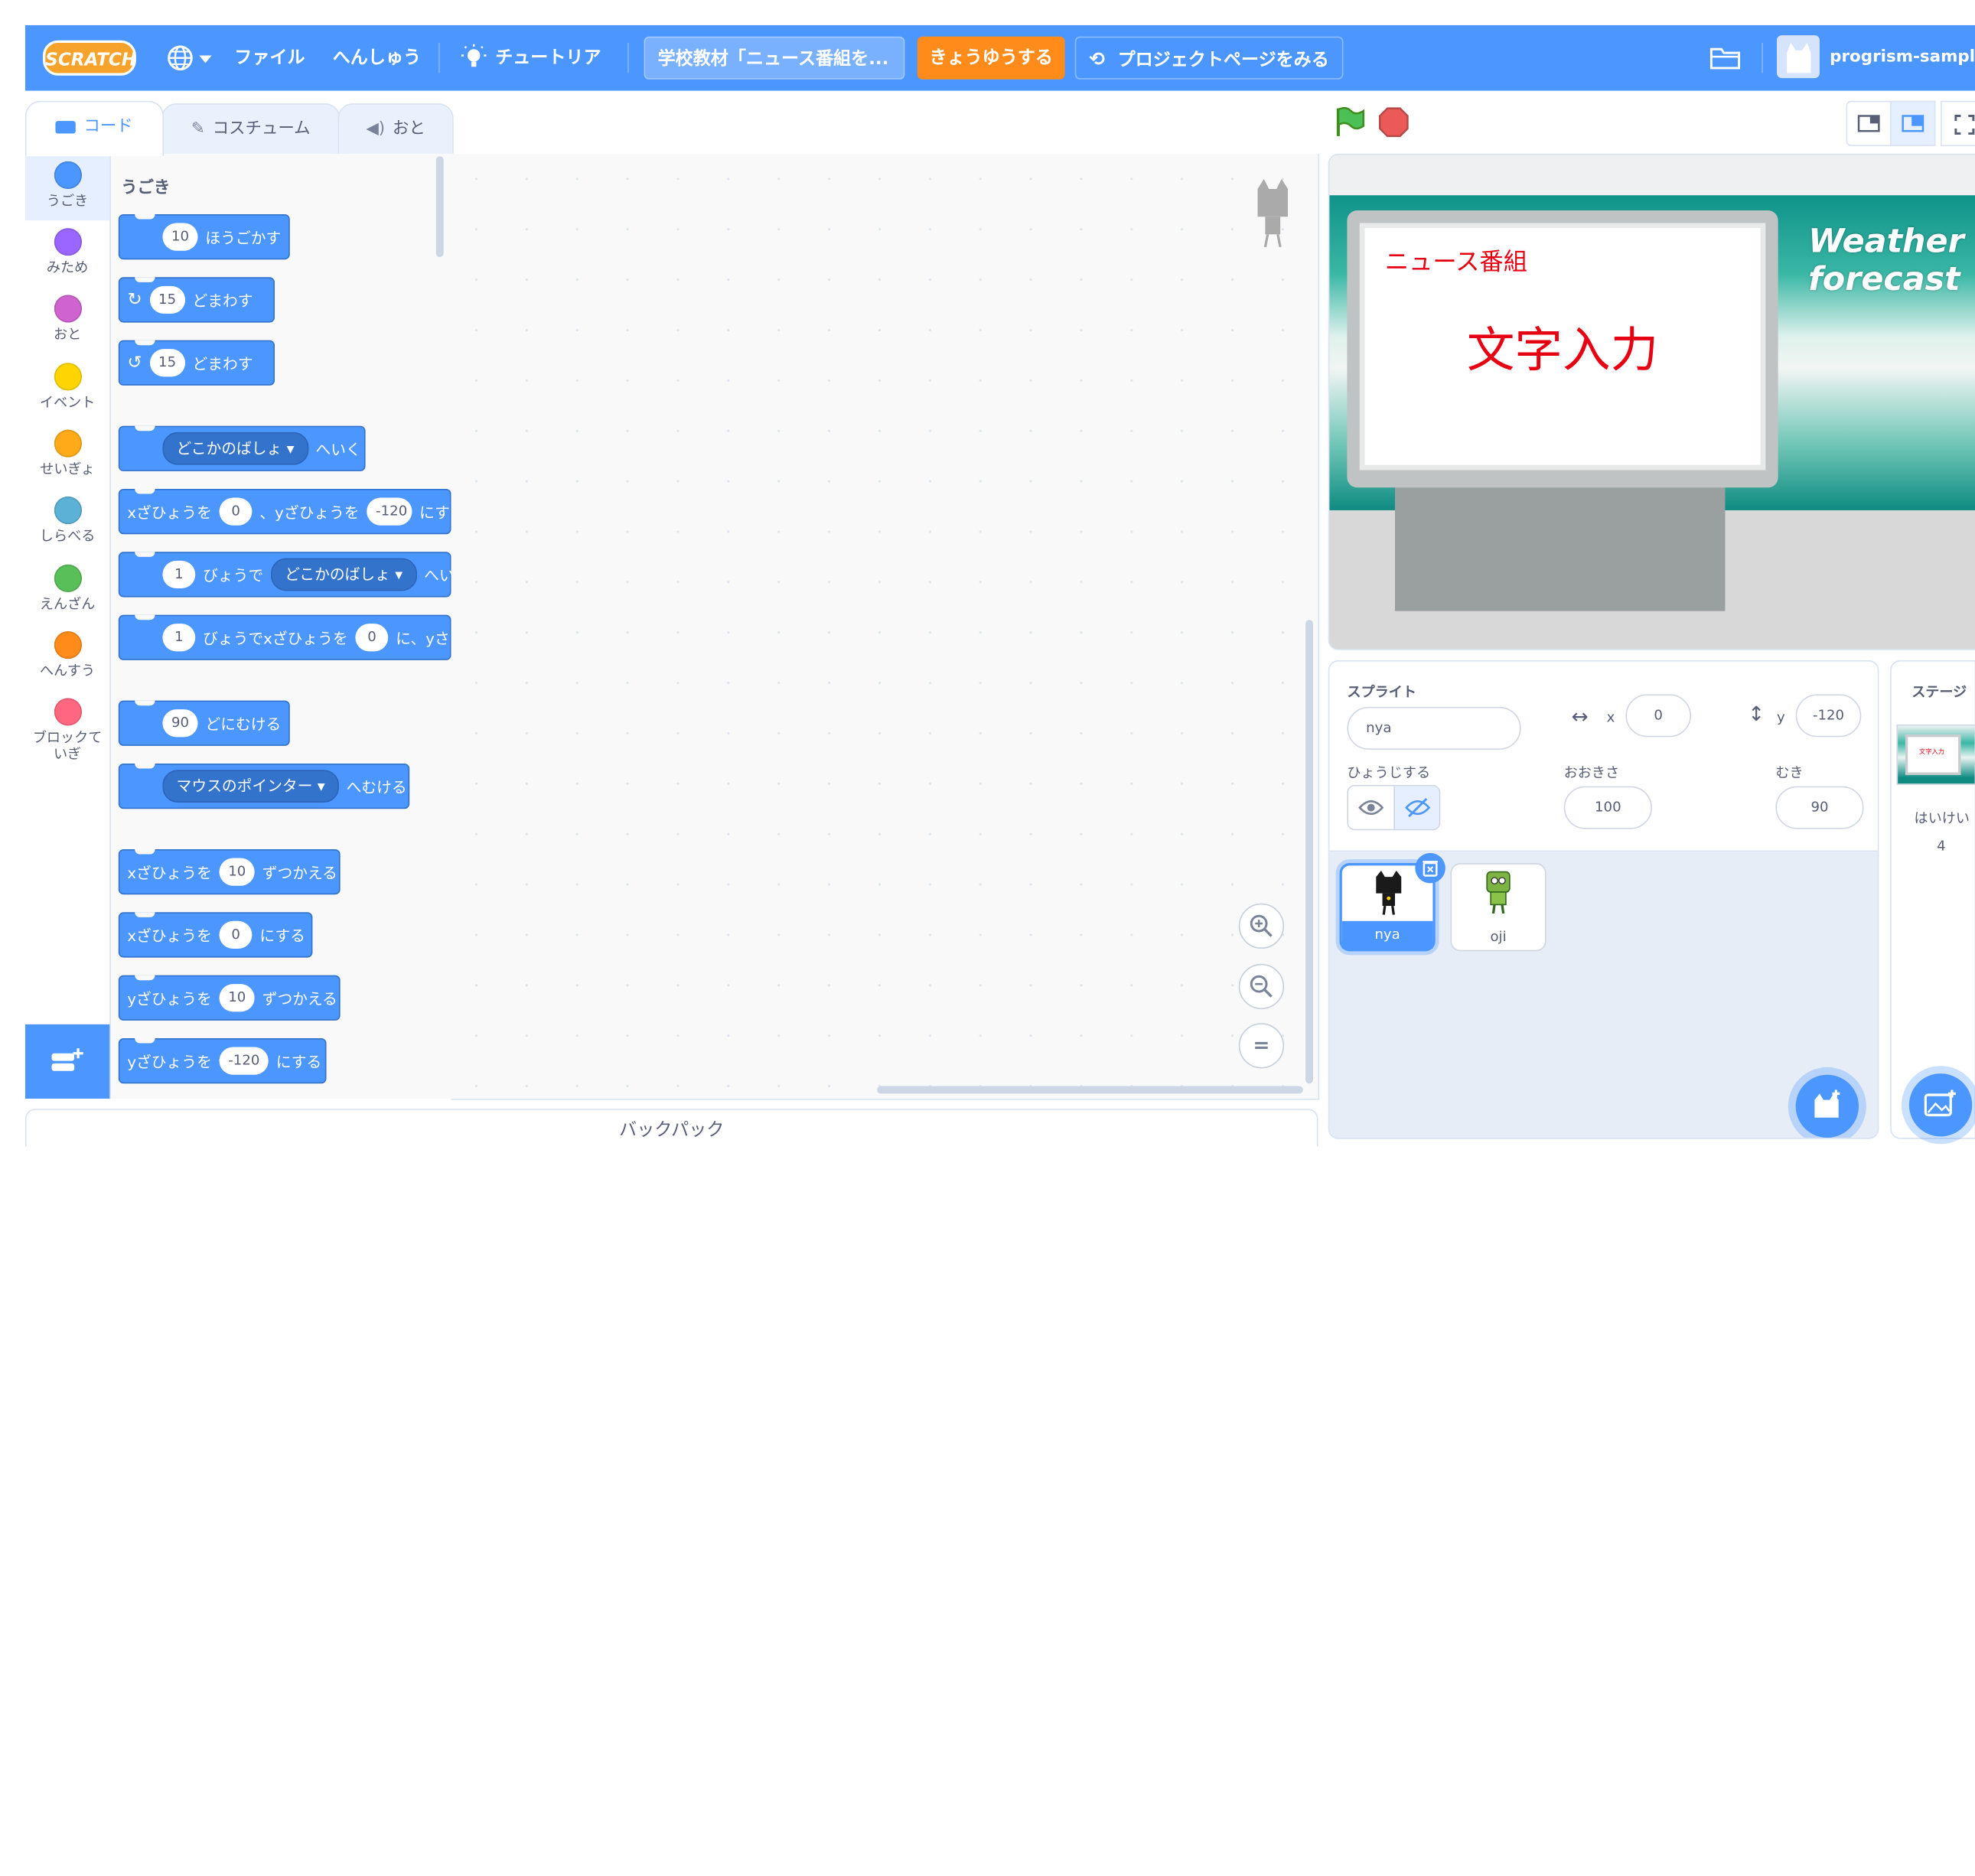 Image resolution: width=1975 pixels, height=1876 pixels. I want to click on y-input: -120, so click(1828, 716).